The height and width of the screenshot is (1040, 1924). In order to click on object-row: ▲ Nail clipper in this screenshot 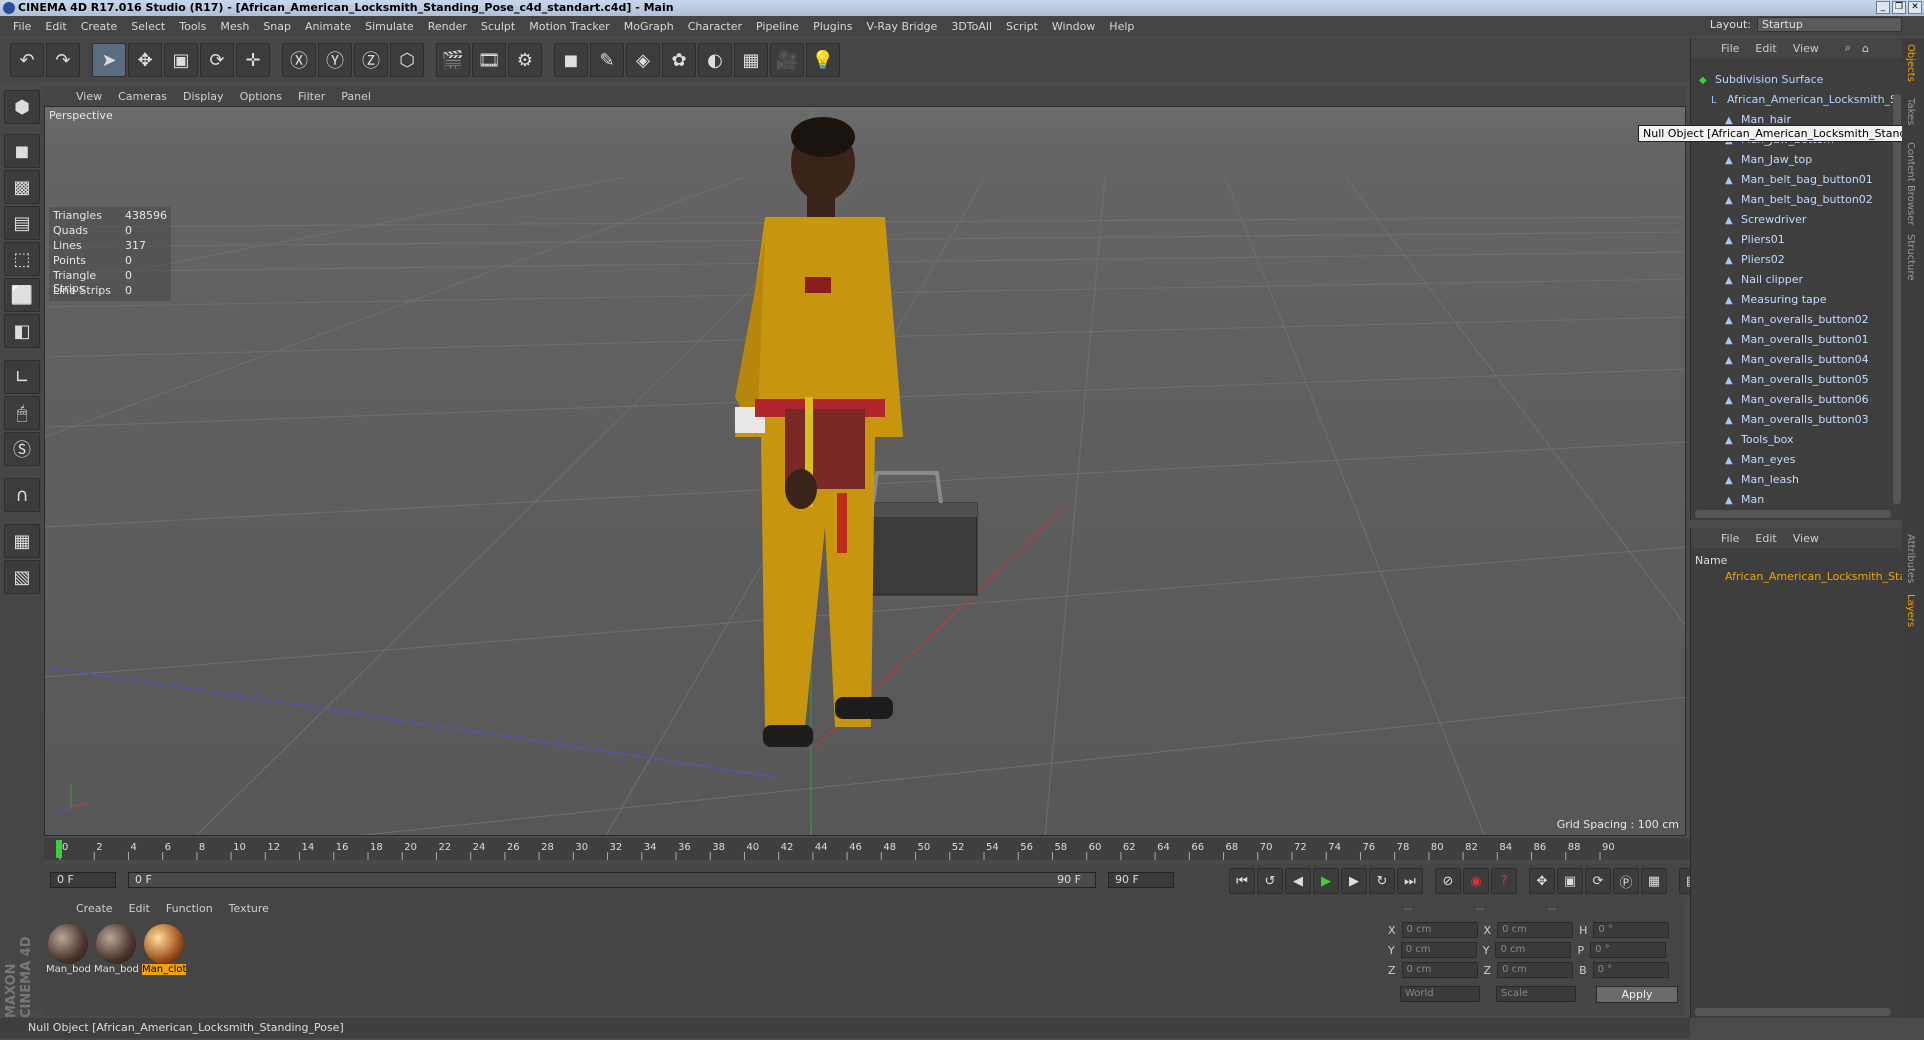, I will do `click(1764, 279)`.